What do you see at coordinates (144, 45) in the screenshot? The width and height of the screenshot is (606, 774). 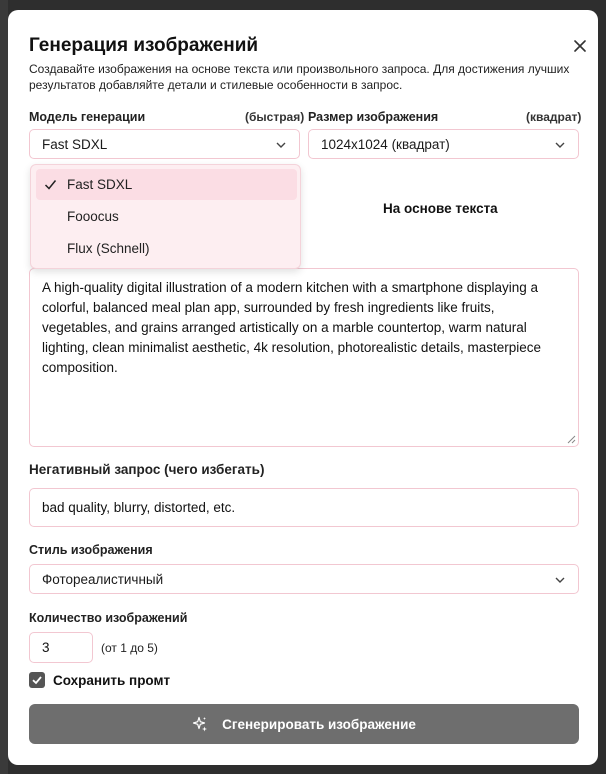 I see `dialog-title: Генерация изображений` at bounding box center [144, 45].